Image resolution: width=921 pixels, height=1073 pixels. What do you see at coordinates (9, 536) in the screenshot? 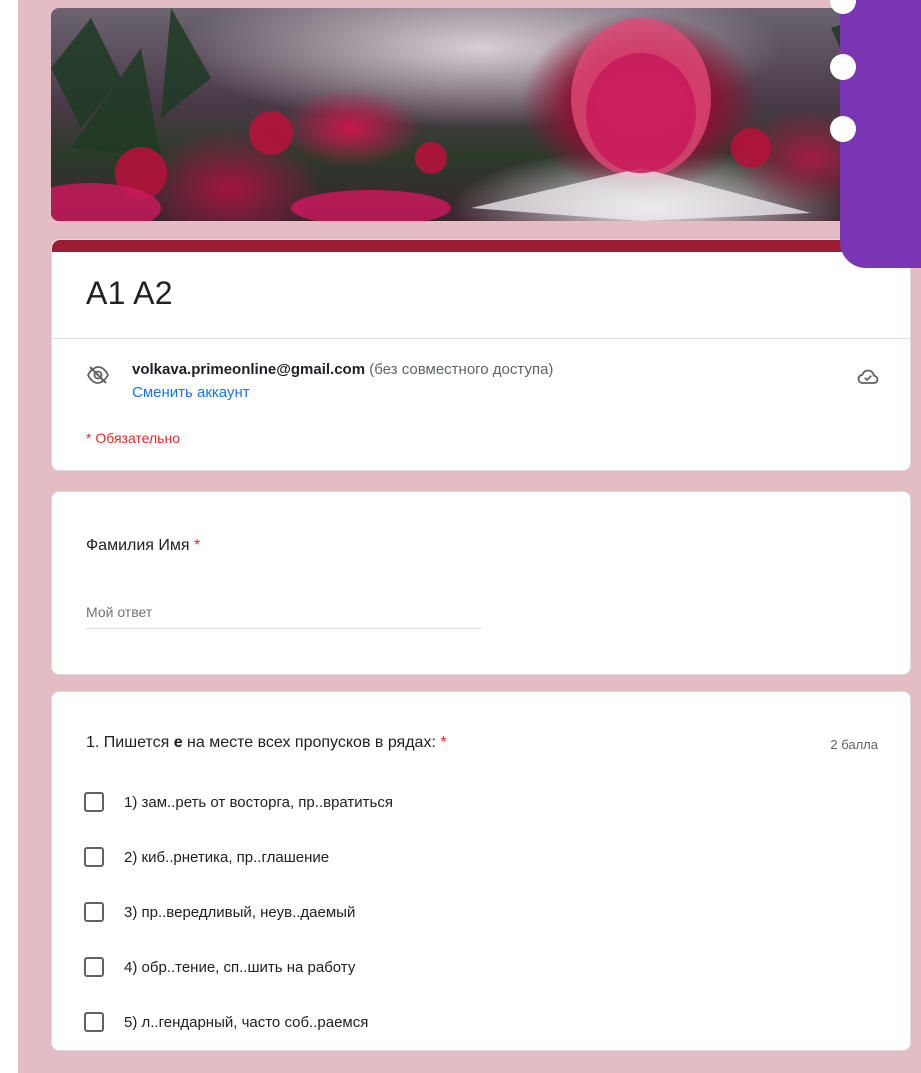
I see `left-edge-strip` at bounding box center [9, 536].